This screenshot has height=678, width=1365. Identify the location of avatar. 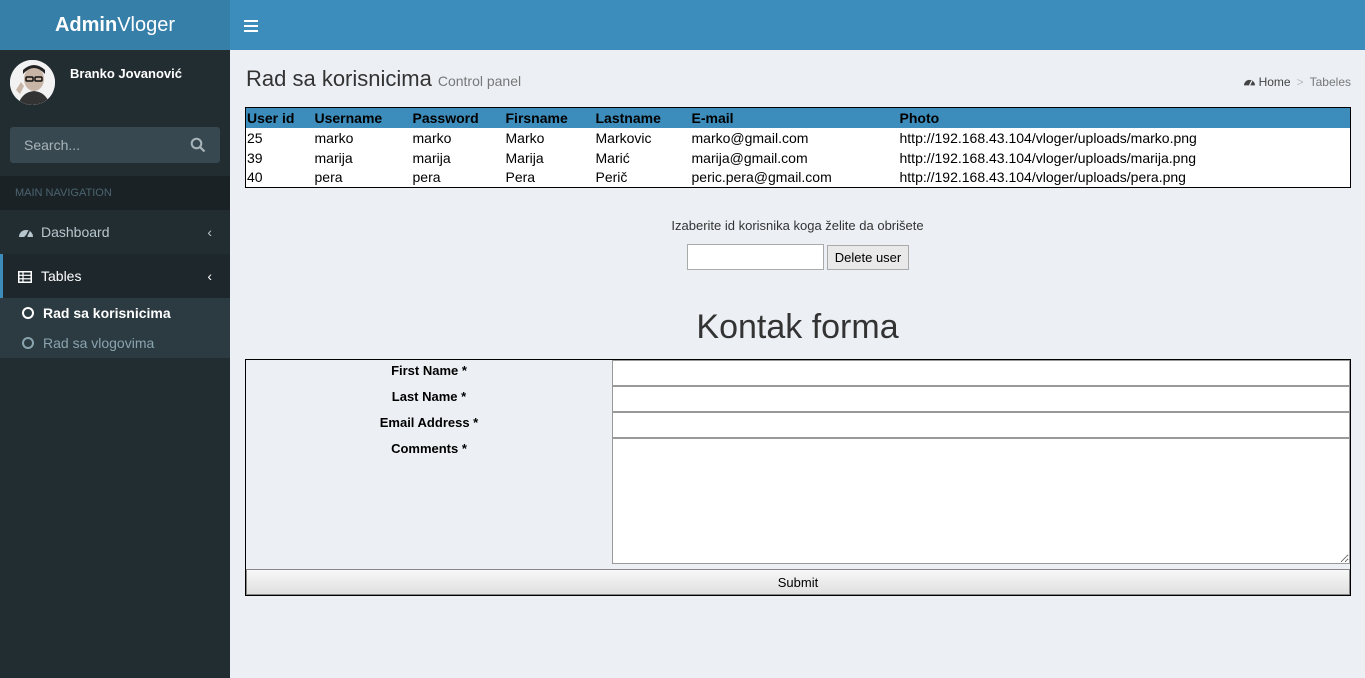
(32, 82).